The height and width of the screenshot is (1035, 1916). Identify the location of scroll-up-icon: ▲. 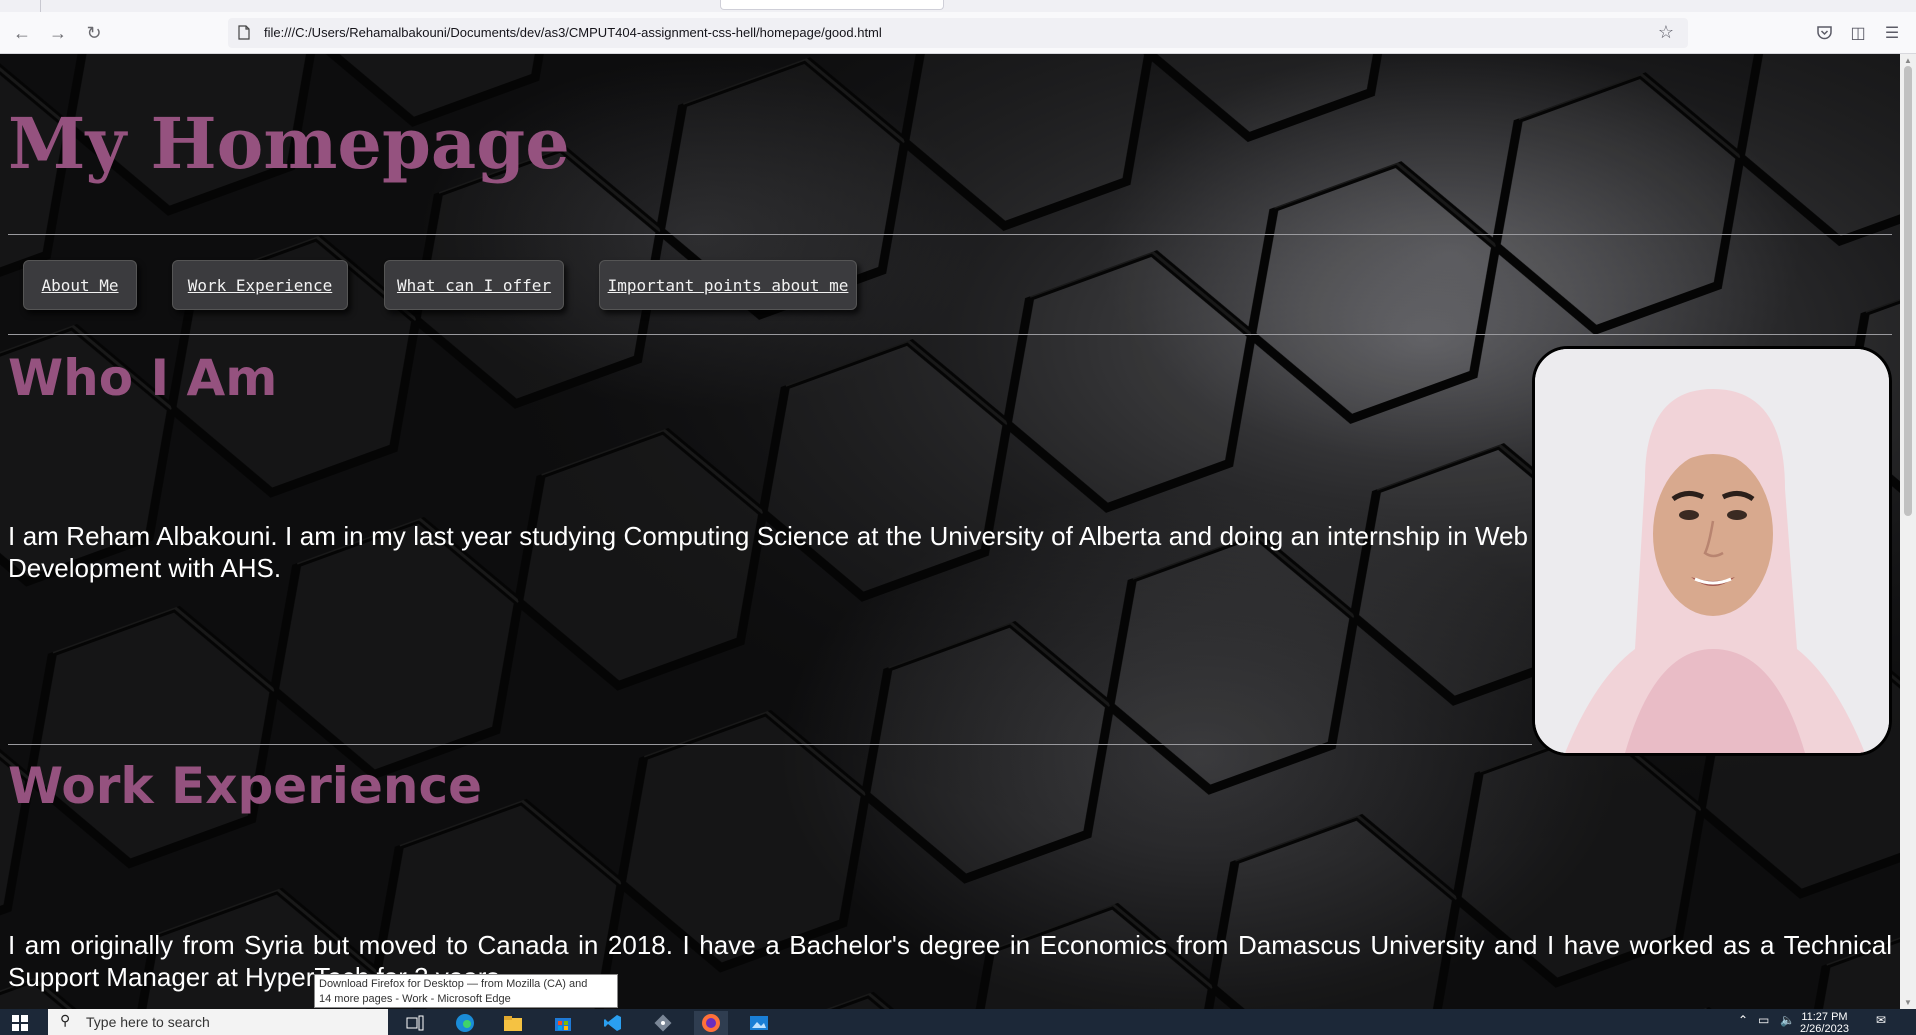
(1908, 60).